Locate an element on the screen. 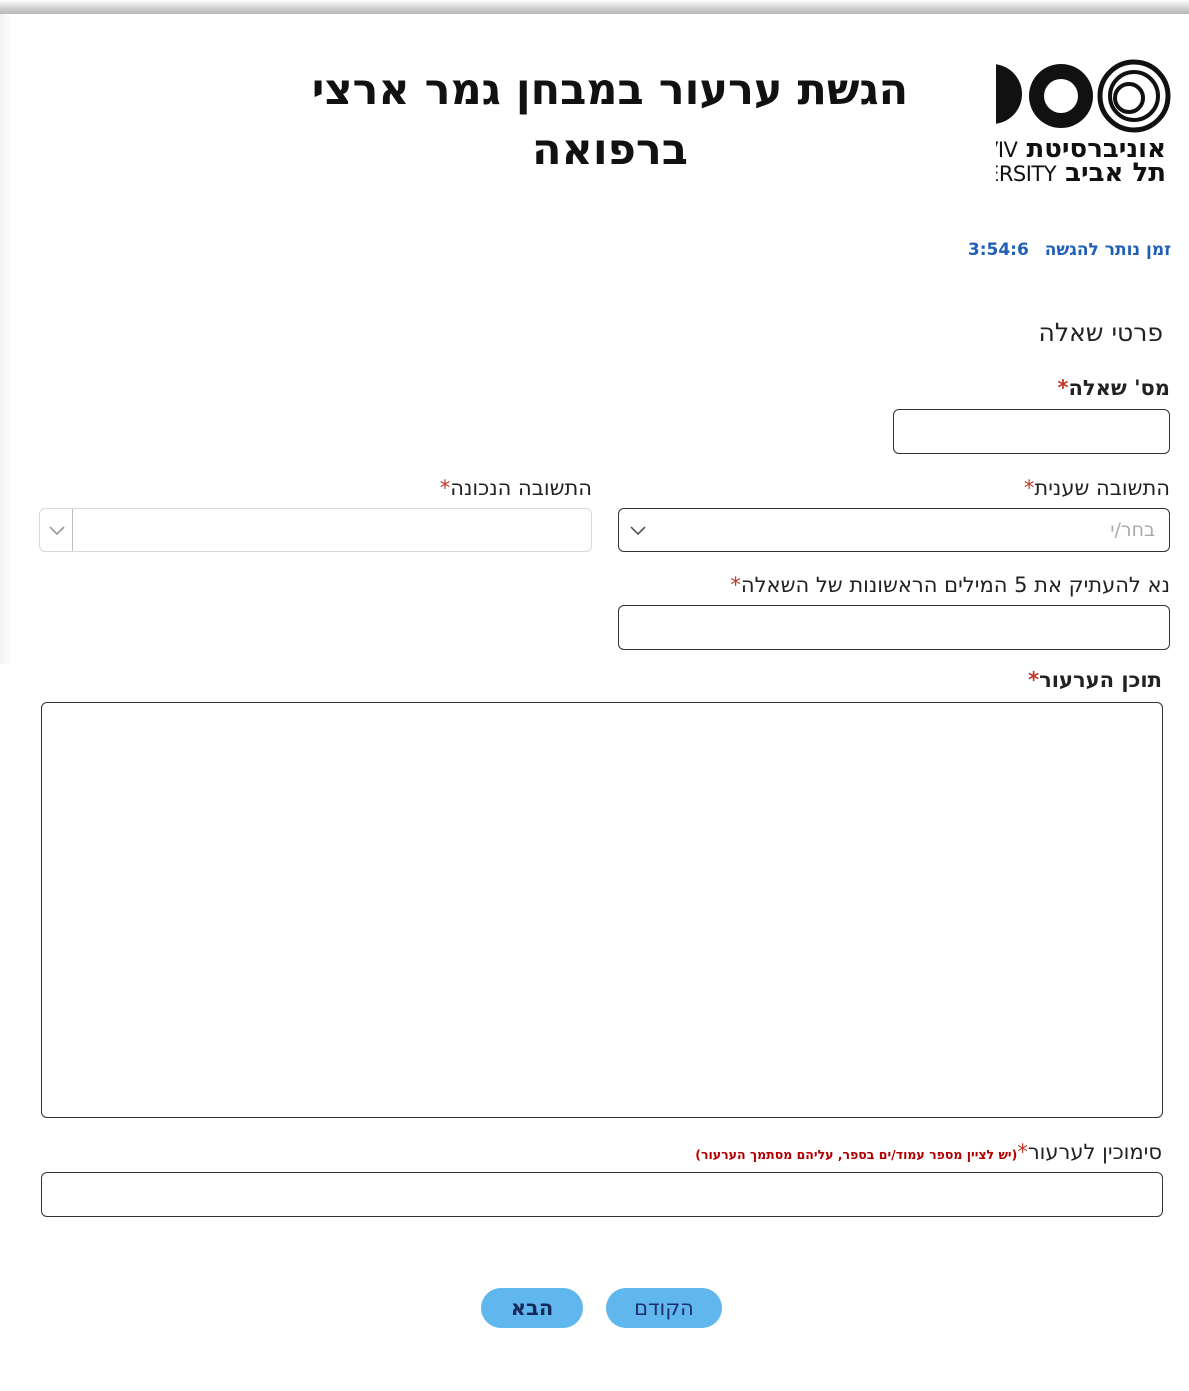 The height and width of the screenshot is (1391, 1189). appeal-content-label: תוכן הערעור* is located at coordinates (1095, 680).